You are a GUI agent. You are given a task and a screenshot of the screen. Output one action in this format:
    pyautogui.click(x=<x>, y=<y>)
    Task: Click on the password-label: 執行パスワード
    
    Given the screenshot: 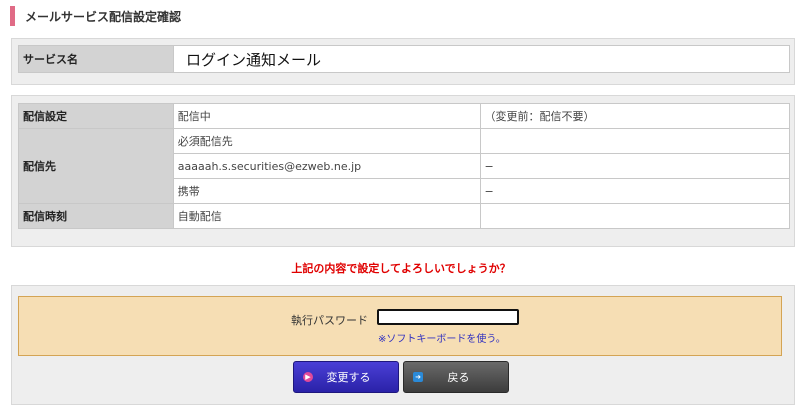 What is the action you would take?
    pyautogui.click(x=329, y=320)
    